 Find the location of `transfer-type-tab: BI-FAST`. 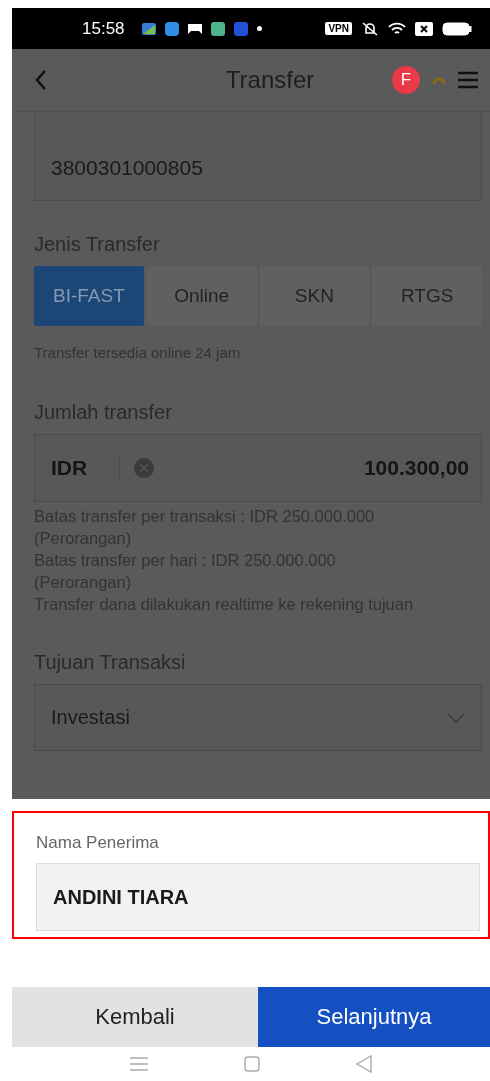

transfer-type-tab: BI-FAST is located at coordinates (89, 296).